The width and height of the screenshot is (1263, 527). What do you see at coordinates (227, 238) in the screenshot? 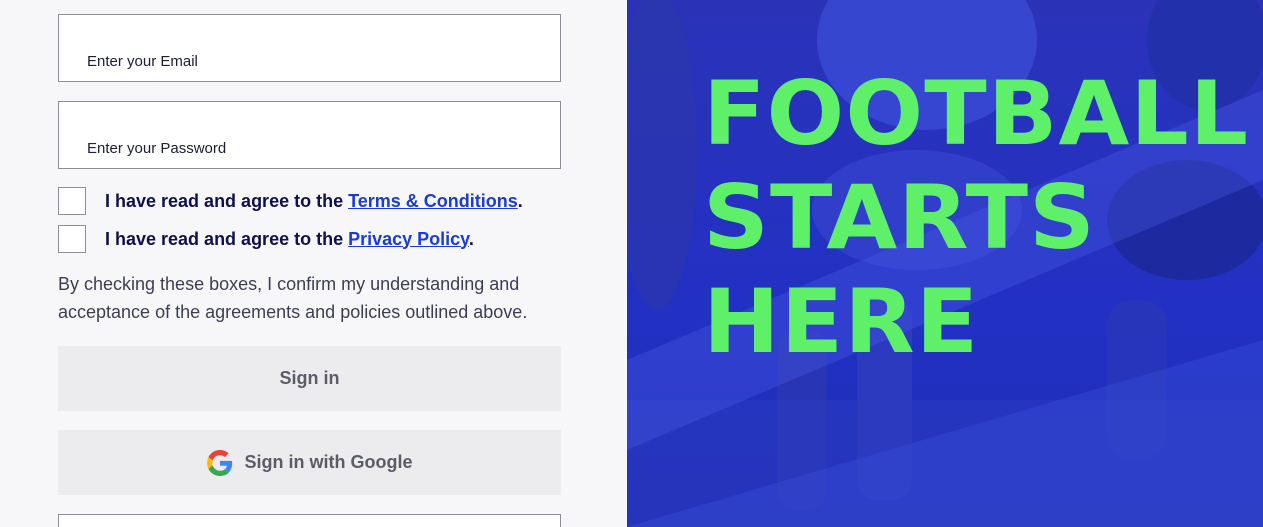
I see `privacy-prefix: I have read and agree to the` at bounding box center [227, 238].